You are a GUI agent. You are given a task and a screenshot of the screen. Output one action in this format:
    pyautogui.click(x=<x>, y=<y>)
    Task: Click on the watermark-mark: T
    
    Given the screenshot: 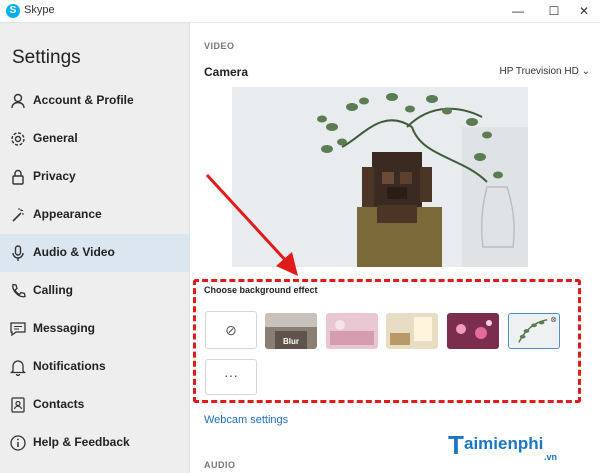 What is the action you would take?
    pyautogui.click(x=456, y=445)
    